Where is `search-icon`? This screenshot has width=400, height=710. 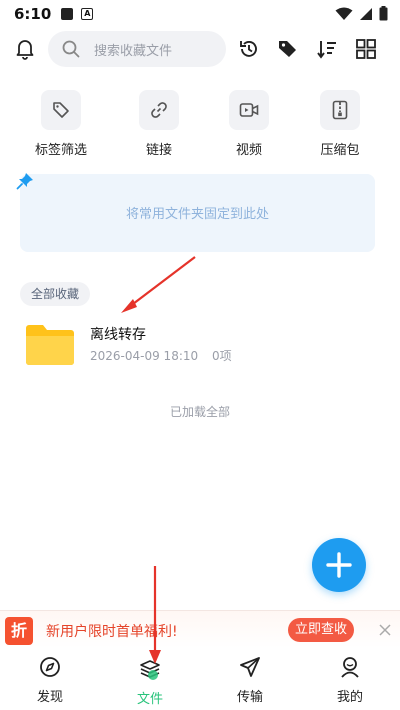 search-icon is located at coordinates (71, 51).